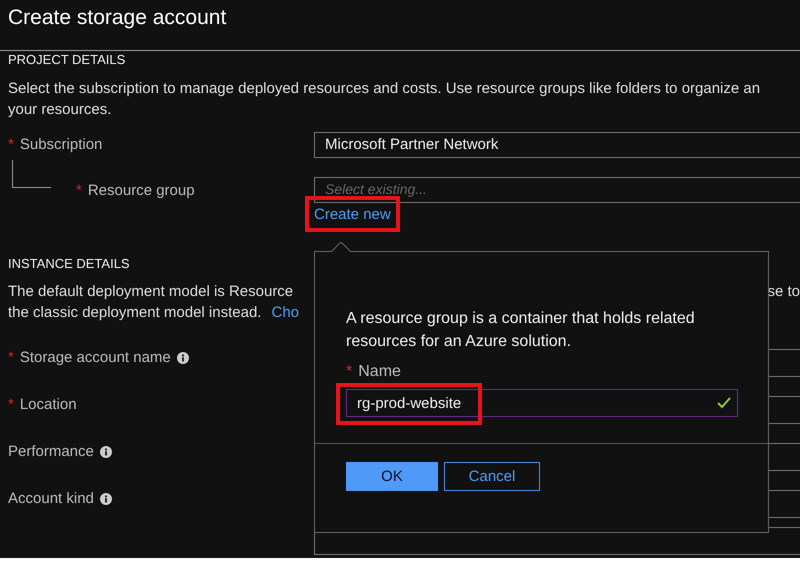 The image size is (800, 588). I want to click on ok-button: OK, so click(392, 476).